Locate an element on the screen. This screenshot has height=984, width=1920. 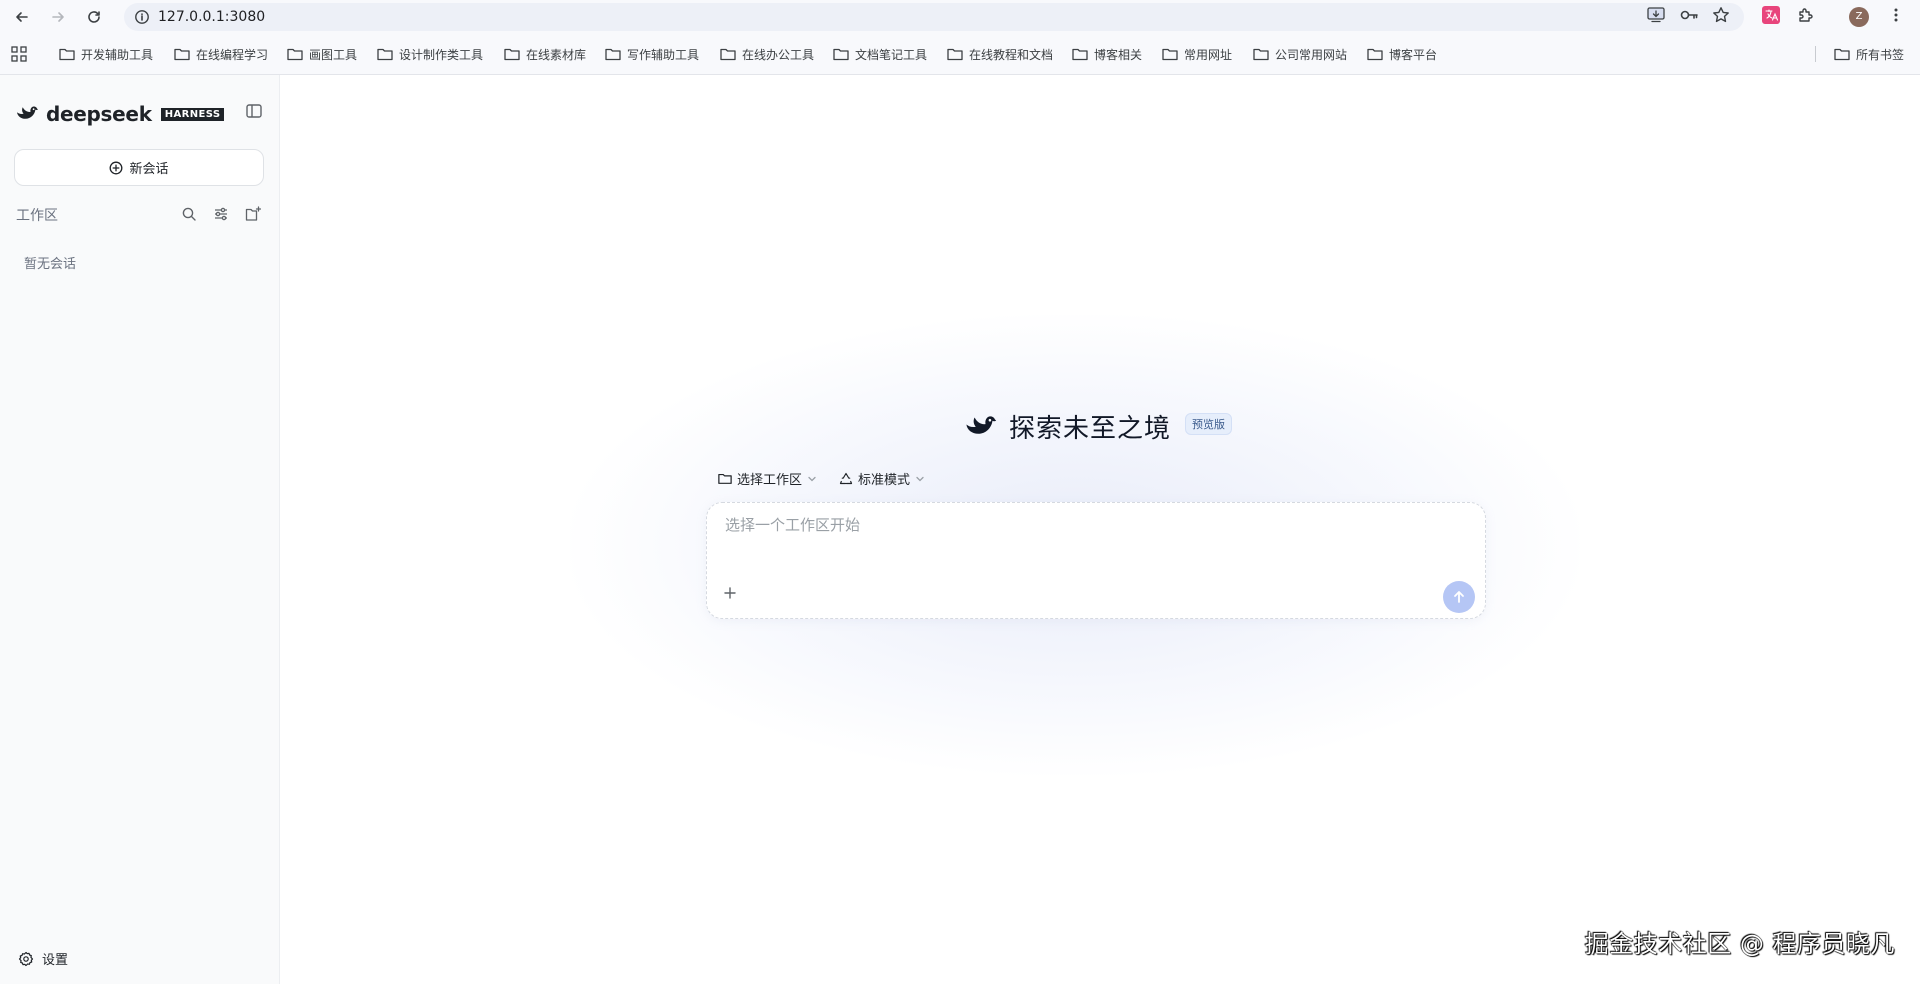
preview-badge: 预览版 is located at coordinates (1209, 423).